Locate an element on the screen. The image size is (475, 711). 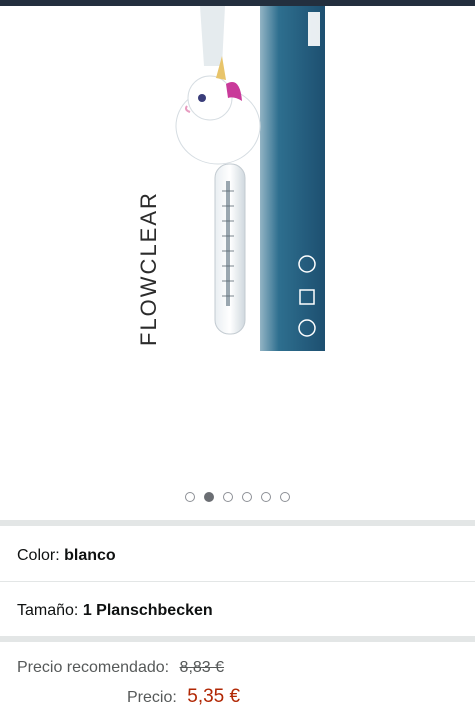
price-label: Precio: is located at coordinates (152, 697).